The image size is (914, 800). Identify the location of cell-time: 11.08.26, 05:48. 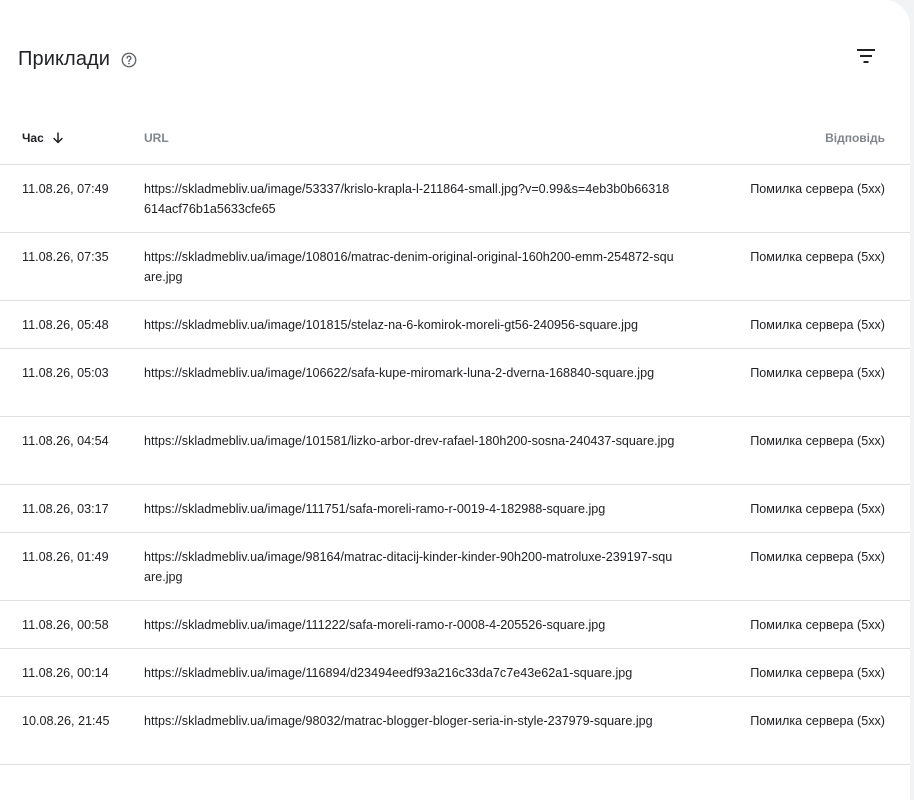
(65, 325).